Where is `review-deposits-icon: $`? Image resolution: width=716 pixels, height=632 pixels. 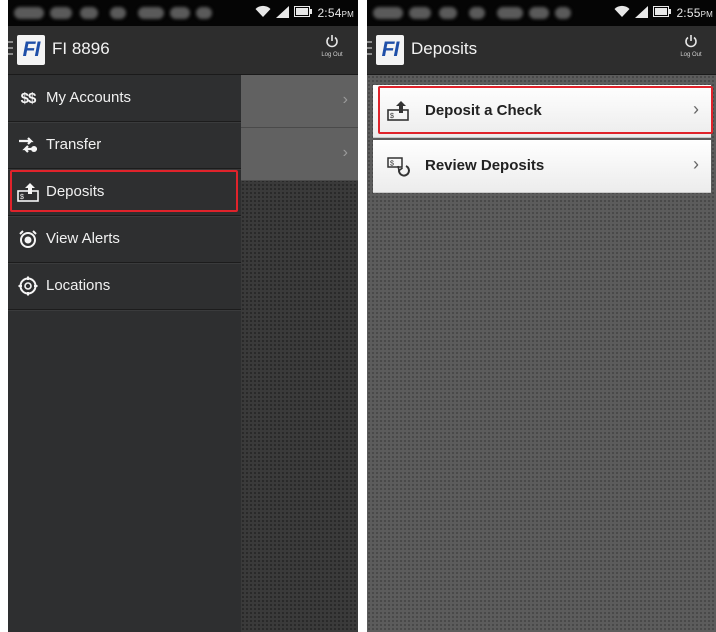 review-deposits-icon: $ is located at coordinates (399, 166).